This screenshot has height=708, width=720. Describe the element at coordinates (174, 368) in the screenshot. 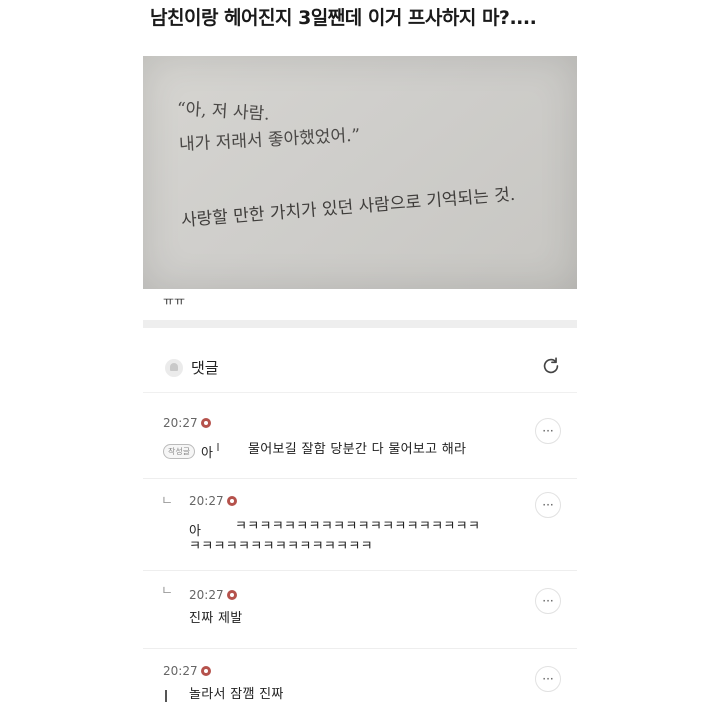

I see `bell-icon` at that location.